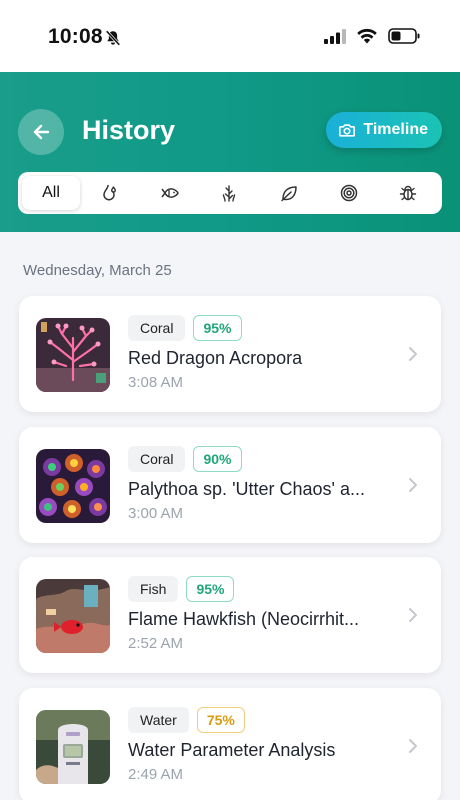  I want to click on card-title: Red Dragon Acropora, so click(215, 358).